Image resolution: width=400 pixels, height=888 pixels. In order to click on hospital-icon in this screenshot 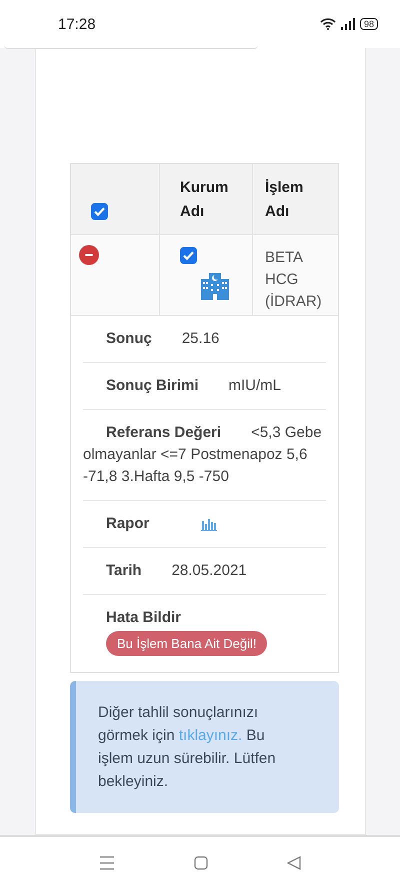, I will do `click(215, 285)`.